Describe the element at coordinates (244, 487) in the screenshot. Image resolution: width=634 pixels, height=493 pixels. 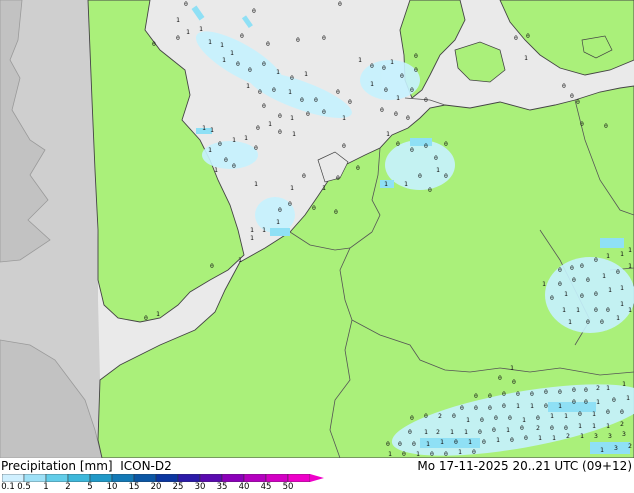
I see `scale-tick-label: 40` at that location.